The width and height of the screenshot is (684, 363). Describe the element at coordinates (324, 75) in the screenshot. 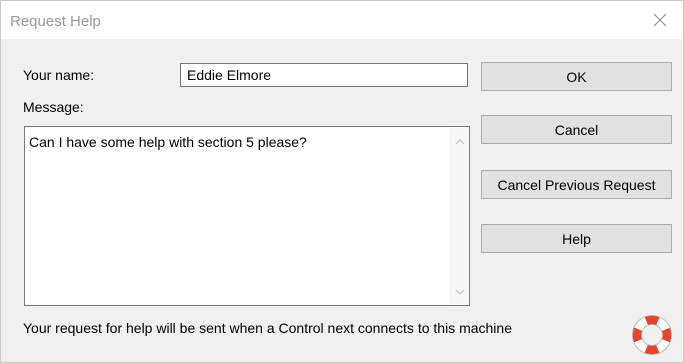

I see `name-input` at that location.